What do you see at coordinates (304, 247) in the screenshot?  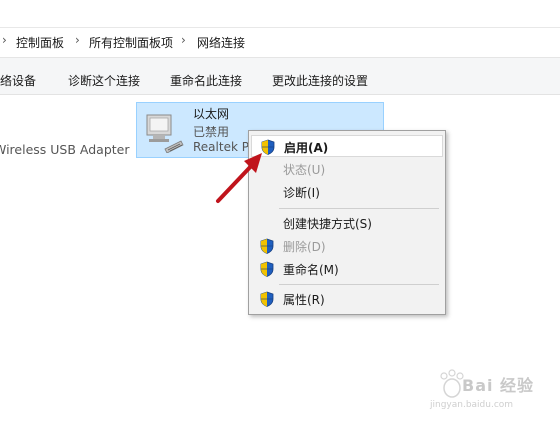 I see `menu-item-label: 删除(D)` at bounding box center [304, 247].